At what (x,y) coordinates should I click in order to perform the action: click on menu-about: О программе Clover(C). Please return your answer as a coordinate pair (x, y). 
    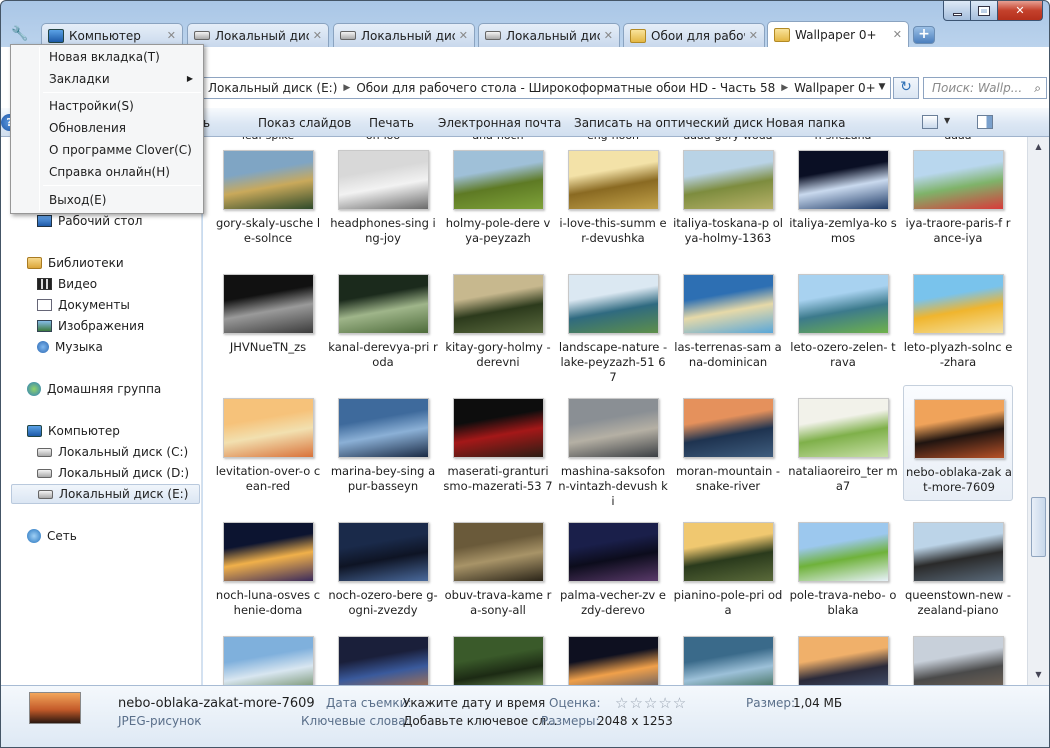
    Looking at the image, I should click on (107, 150).